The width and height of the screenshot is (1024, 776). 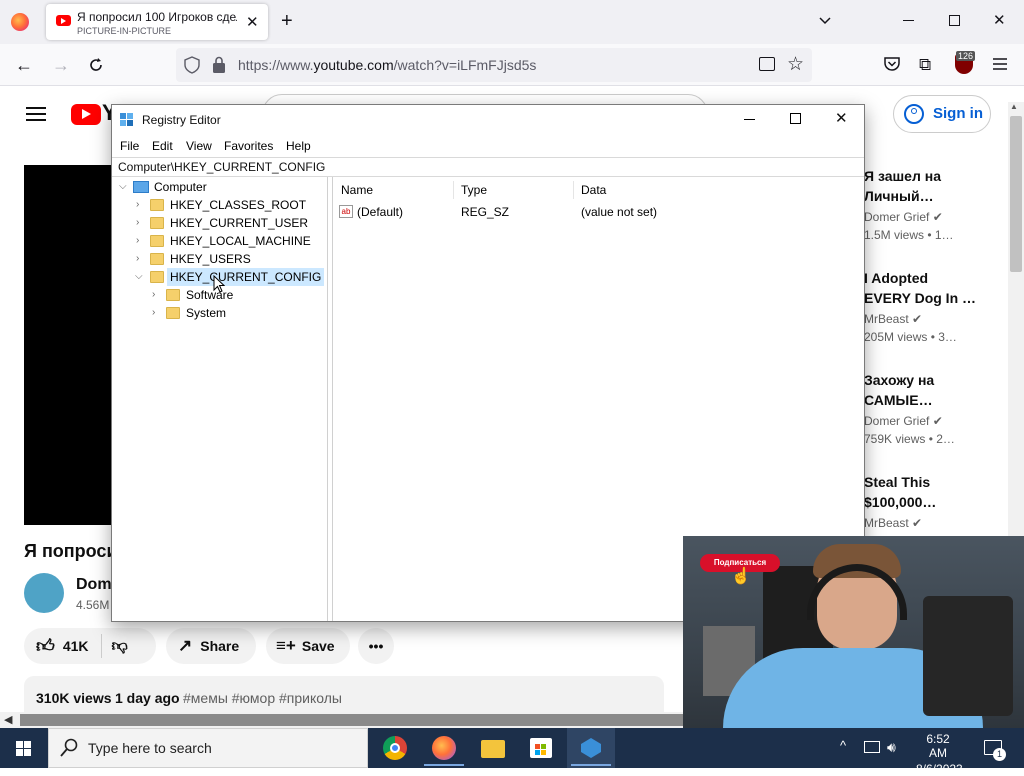 What do you see at coordinates (938, 746) in the screenshot?
I see `taskbar-time: 6:52 AM` at bounding box center [938, 746].